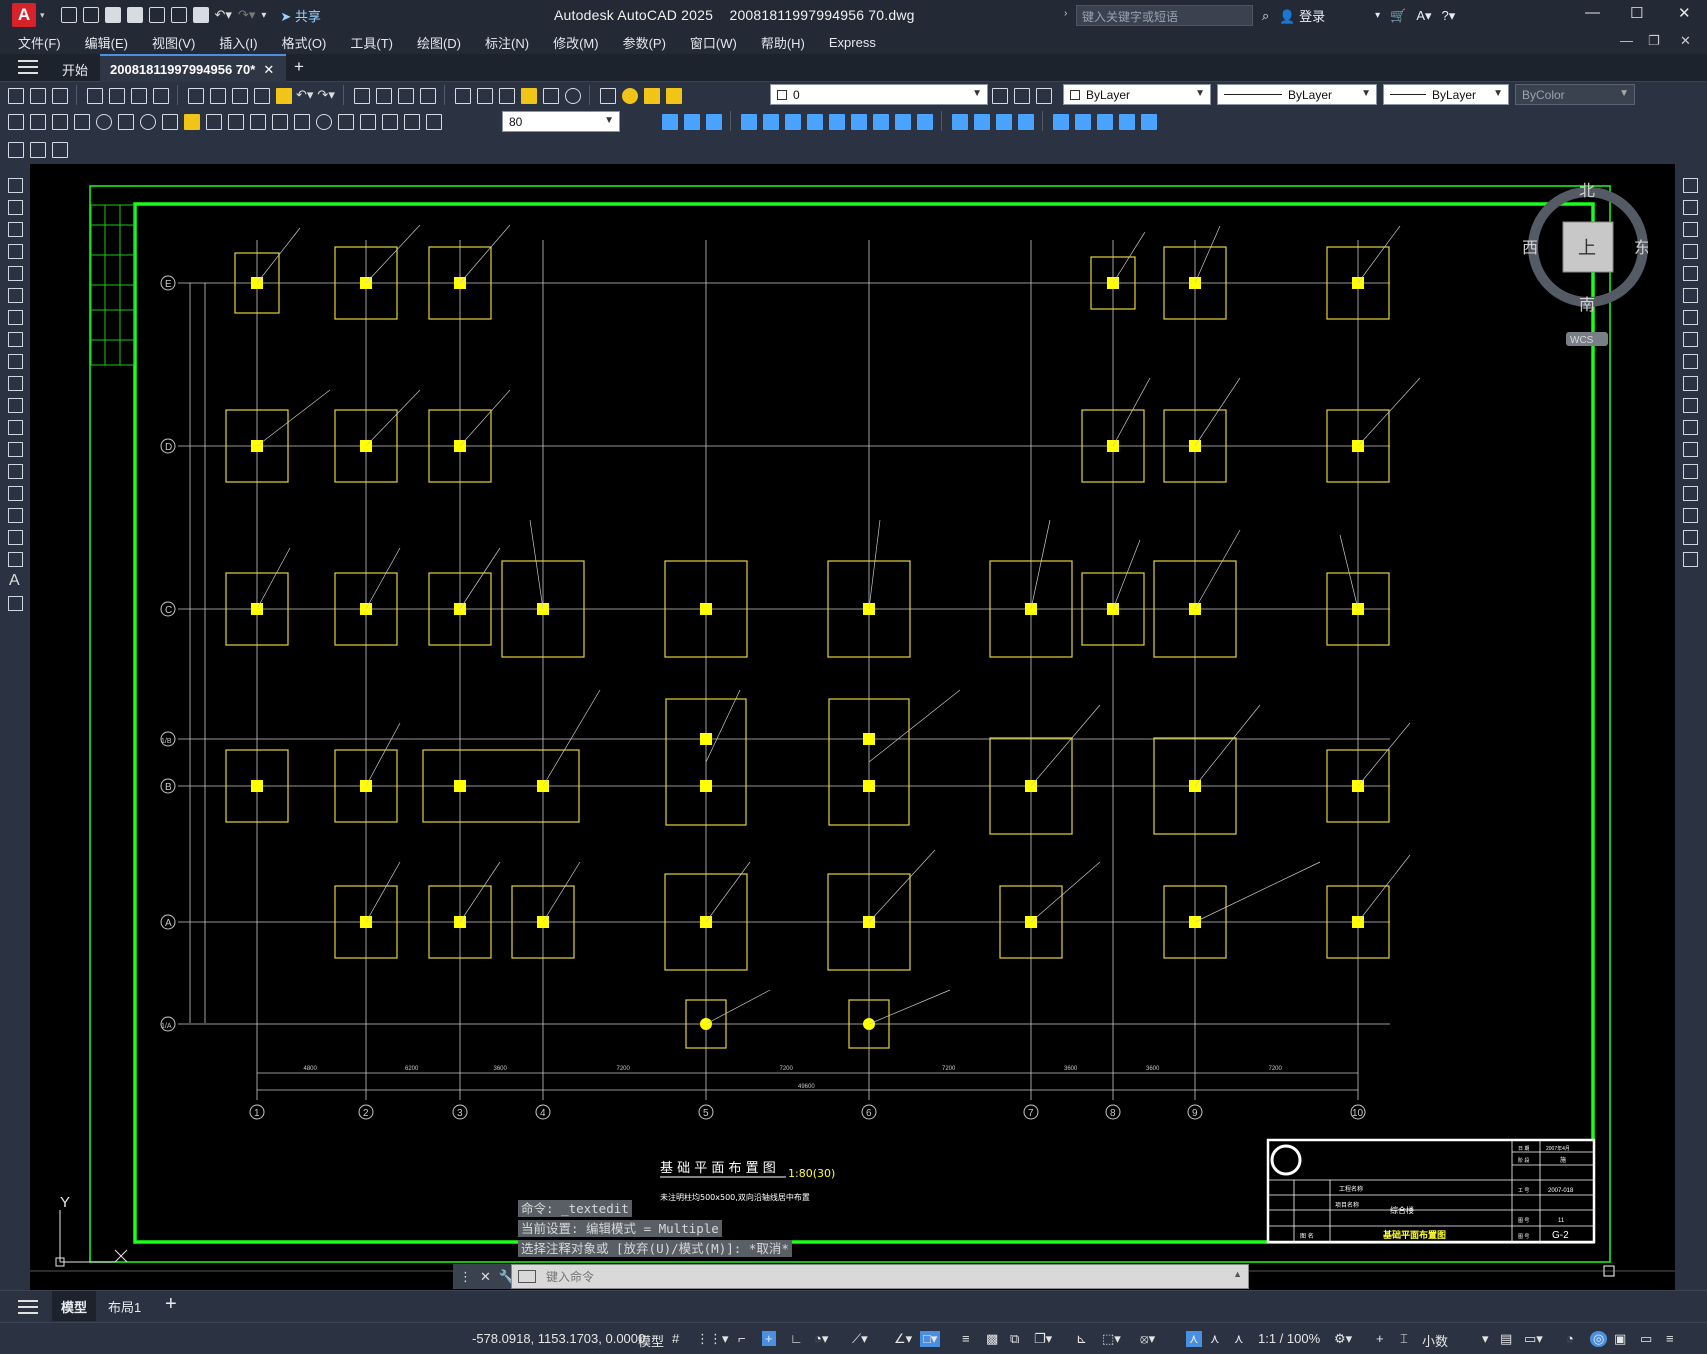  What do you see at coordinates (304, 95) in the screenshot?
I see `undo-tool-icon: ↶▾` at bounding box center [304, 95].